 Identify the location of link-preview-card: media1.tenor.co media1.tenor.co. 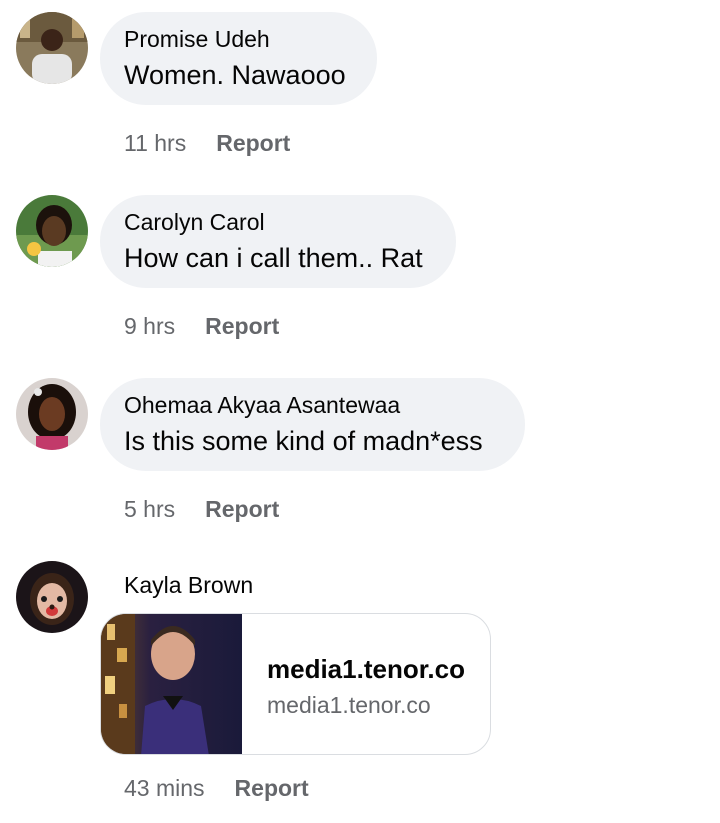
(295, 684).